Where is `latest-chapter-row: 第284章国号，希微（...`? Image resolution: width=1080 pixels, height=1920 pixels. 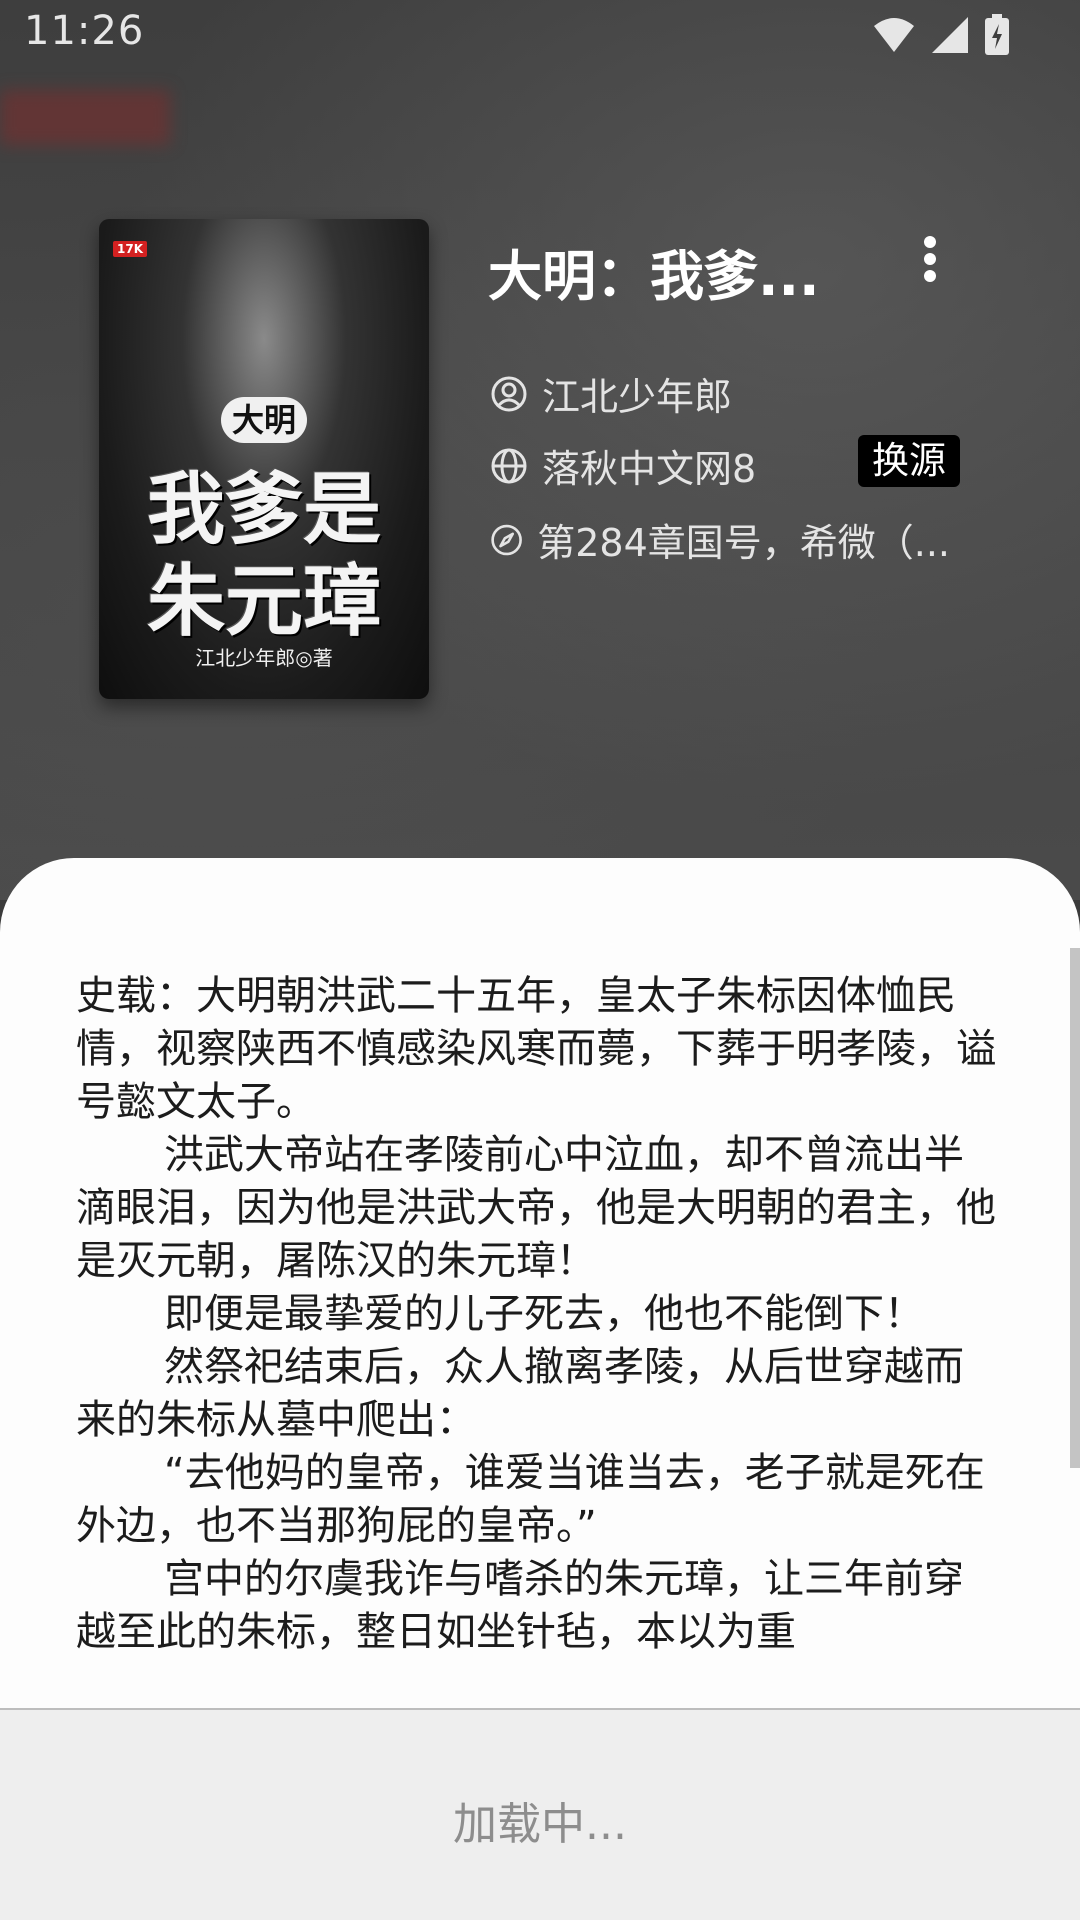 latest-chapter-row: 第284章国号，希微（... is located at coordinates (720, 539).